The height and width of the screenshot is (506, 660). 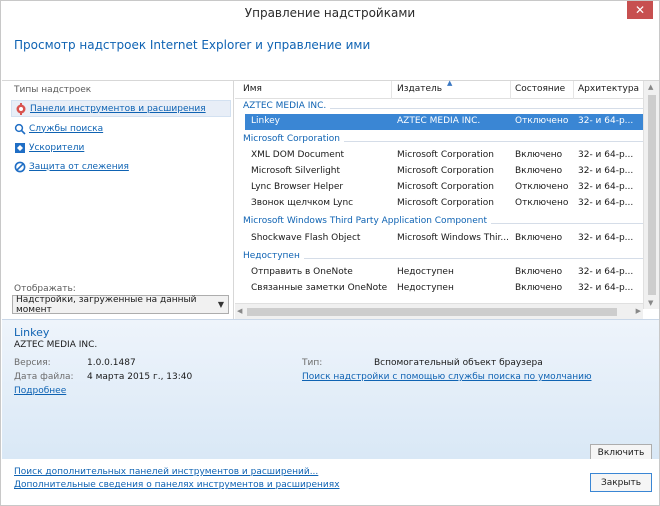 What do you see at coordinates (447, 257) in the screenshot?
I see `group-header: Недоступен` at bounding box center [447, 257].